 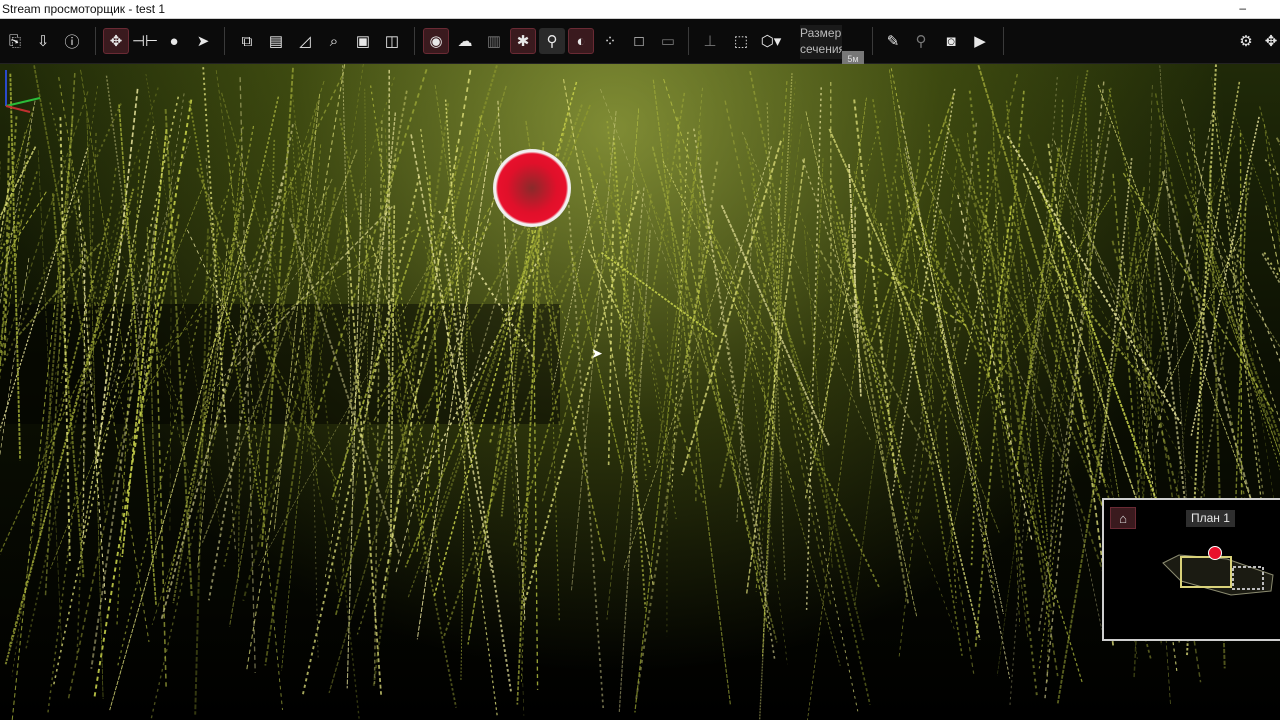 I want to click on minimap-panel: ⌂ План 1, so click(x=1191, y=569).